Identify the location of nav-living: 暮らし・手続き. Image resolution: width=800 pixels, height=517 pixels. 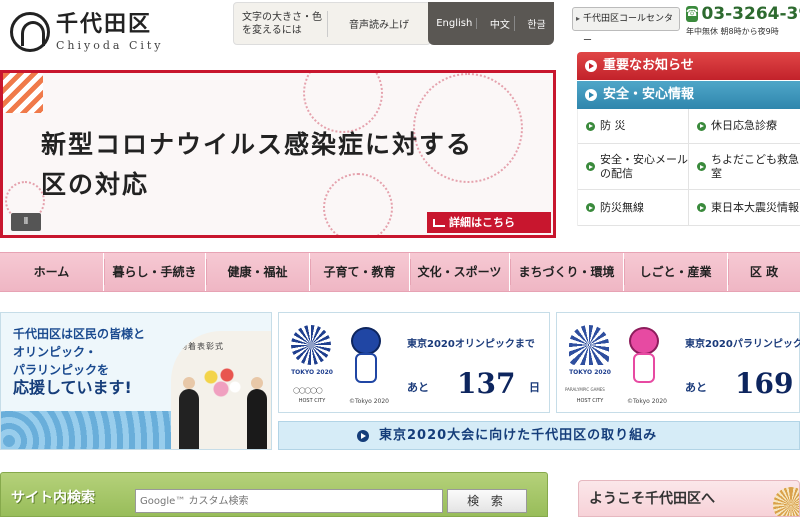
(155, 272).